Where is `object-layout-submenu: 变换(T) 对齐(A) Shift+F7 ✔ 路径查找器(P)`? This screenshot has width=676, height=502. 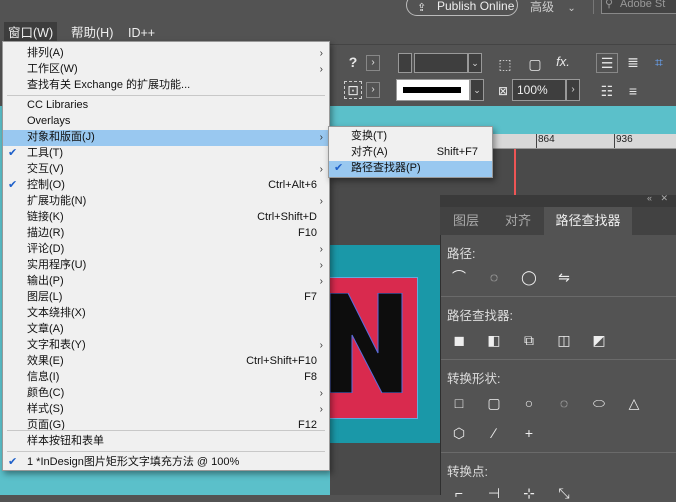 object-layout-submenu: 变换(T) 对齐(A) Shift+F7 ✔ 路径查找器(P) is located at coordinates (410, 152).